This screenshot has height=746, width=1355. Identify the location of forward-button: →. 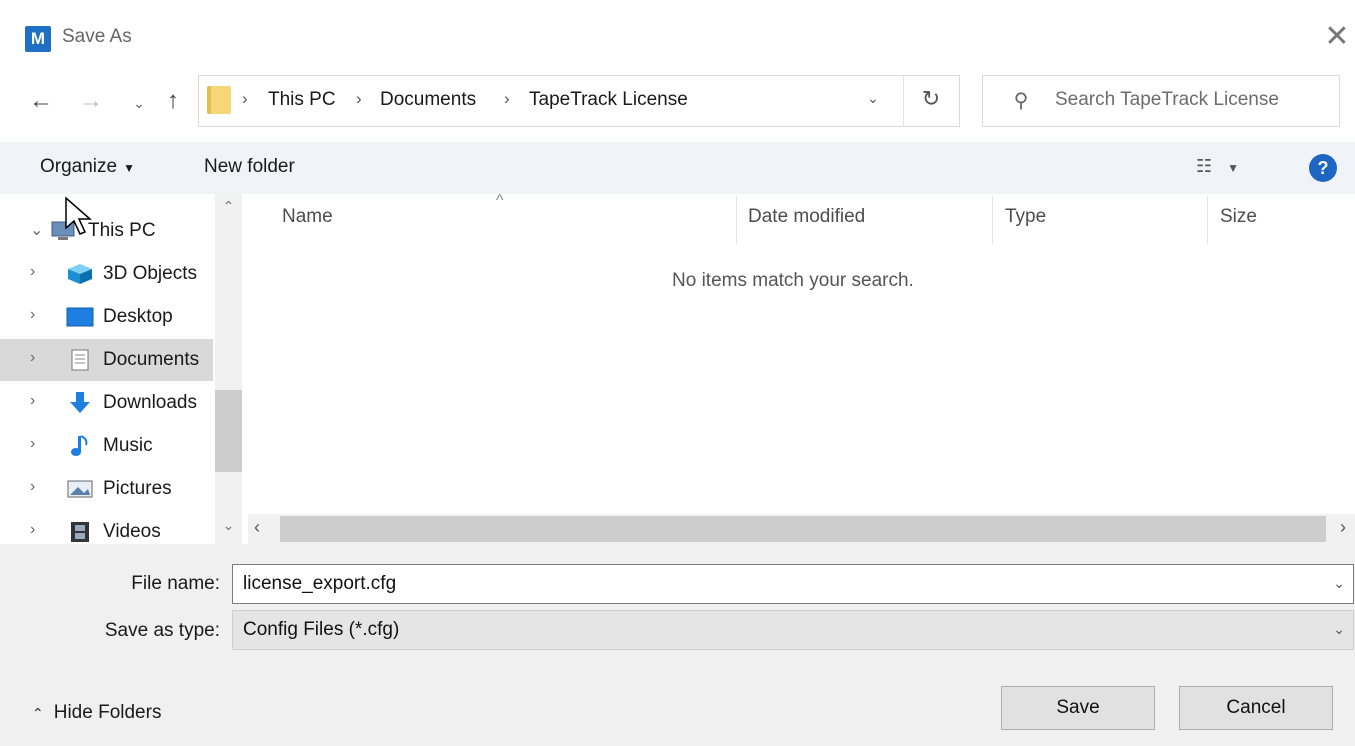
(91, 101).